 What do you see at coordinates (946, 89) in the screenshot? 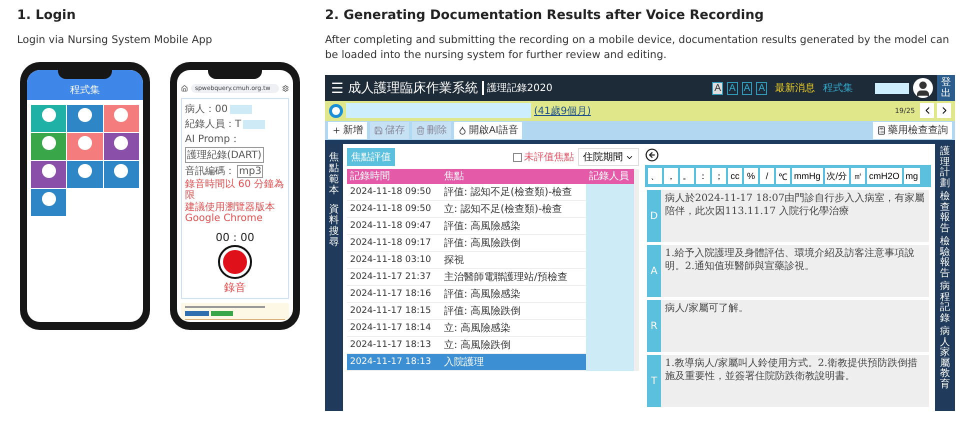
I see `logout-button: 登出` at bounding box center [946, 89].